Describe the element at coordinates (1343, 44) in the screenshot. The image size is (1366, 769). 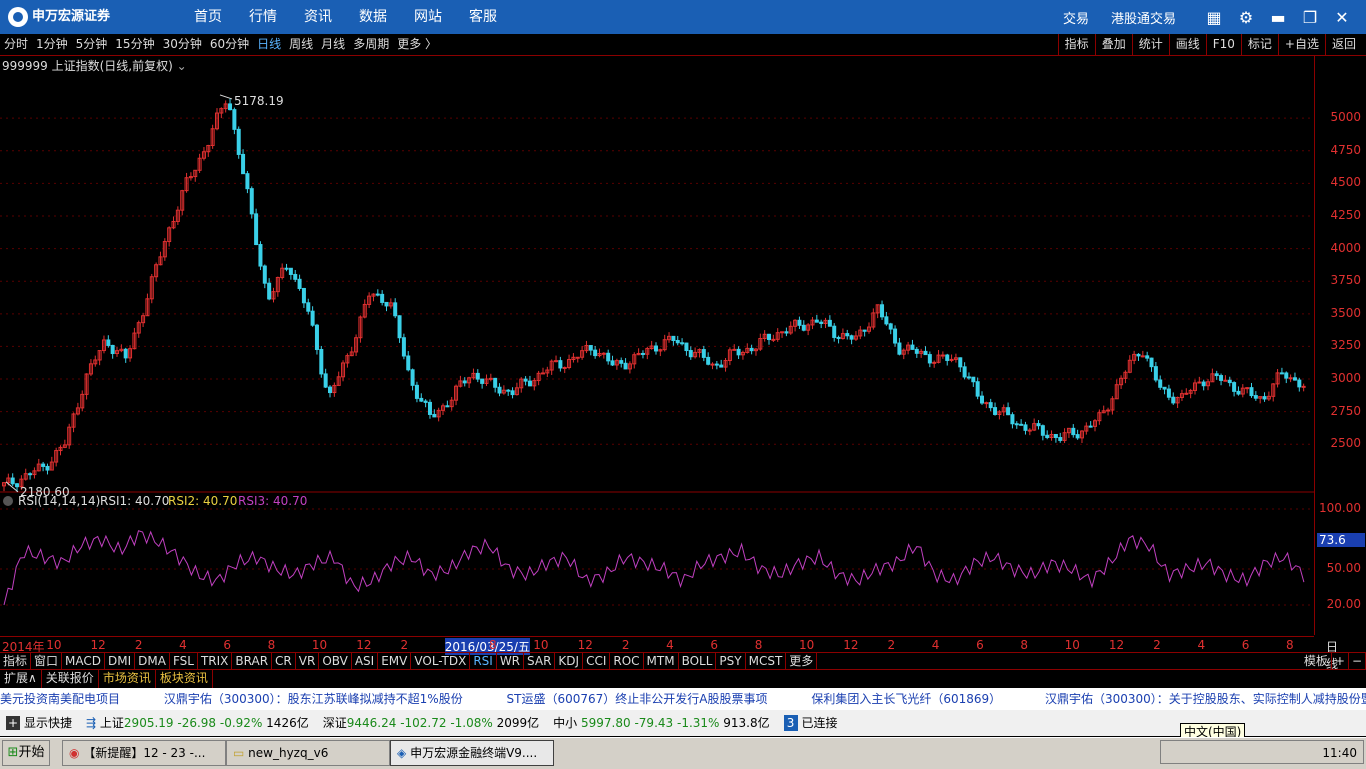
I see `tool-back: 返回` at that location.